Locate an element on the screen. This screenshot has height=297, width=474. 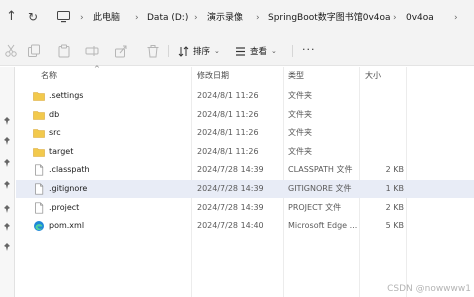
breadcrumb-data-drive: Data (D:) is located at coordinates (167, 18).